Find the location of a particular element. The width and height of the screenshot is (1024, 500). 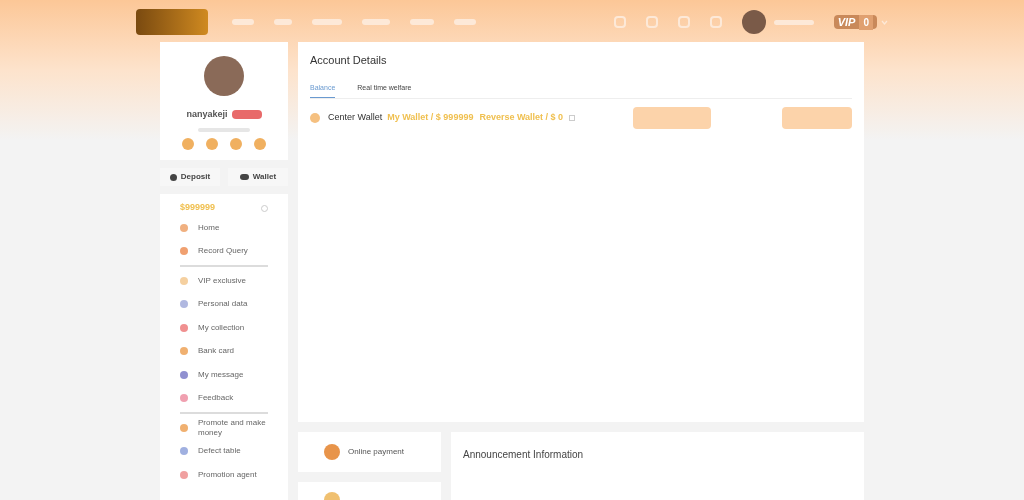

announcement-title: Announcement Information is located at coordinates (523, 454).